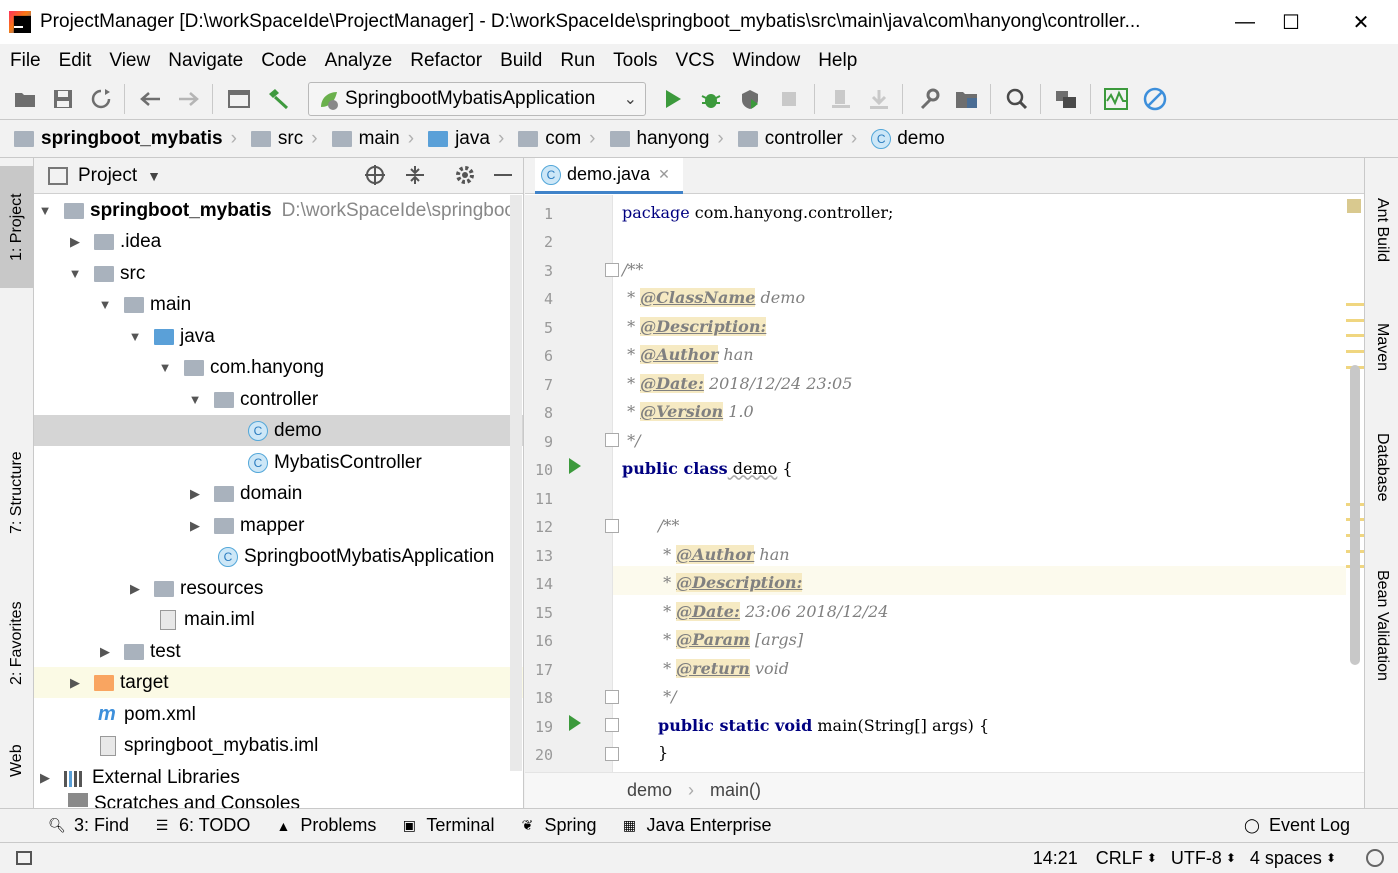 The image size is (1398, 873). What do you see at coordinates (711, 99) in the screenshot?
I see `debug-bug-icon` at bounding box center [711, 99].